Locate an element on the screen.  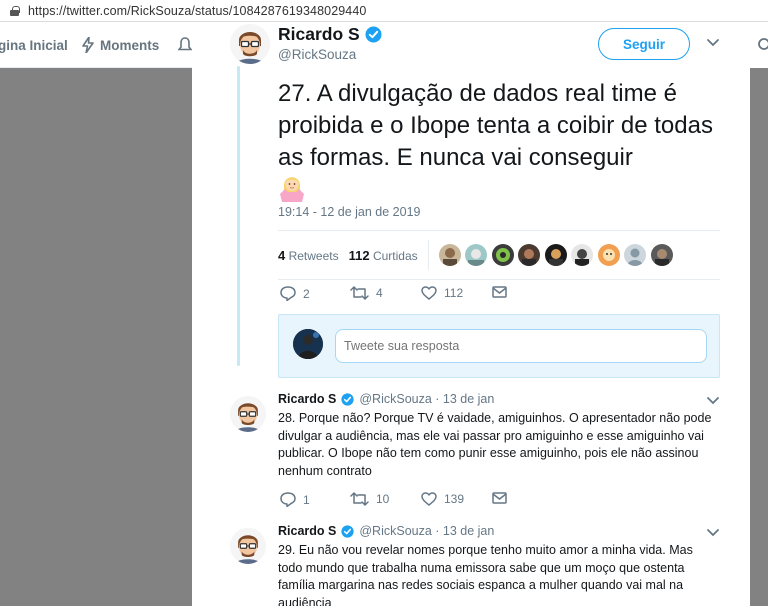
author-handle: @RickSouza is located at coordinates (317, 54).